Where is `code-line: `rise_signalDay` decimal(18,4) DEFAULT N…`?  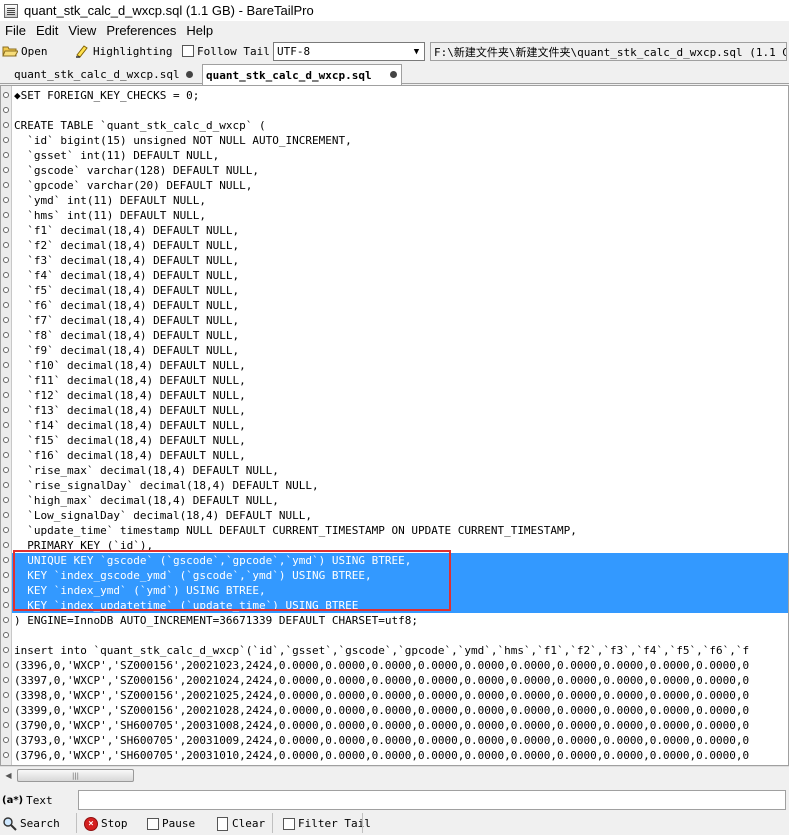
code-line: `rise_signalDay` decimal(18,4) DEFAULT N… is located at coordinates (401, 485).